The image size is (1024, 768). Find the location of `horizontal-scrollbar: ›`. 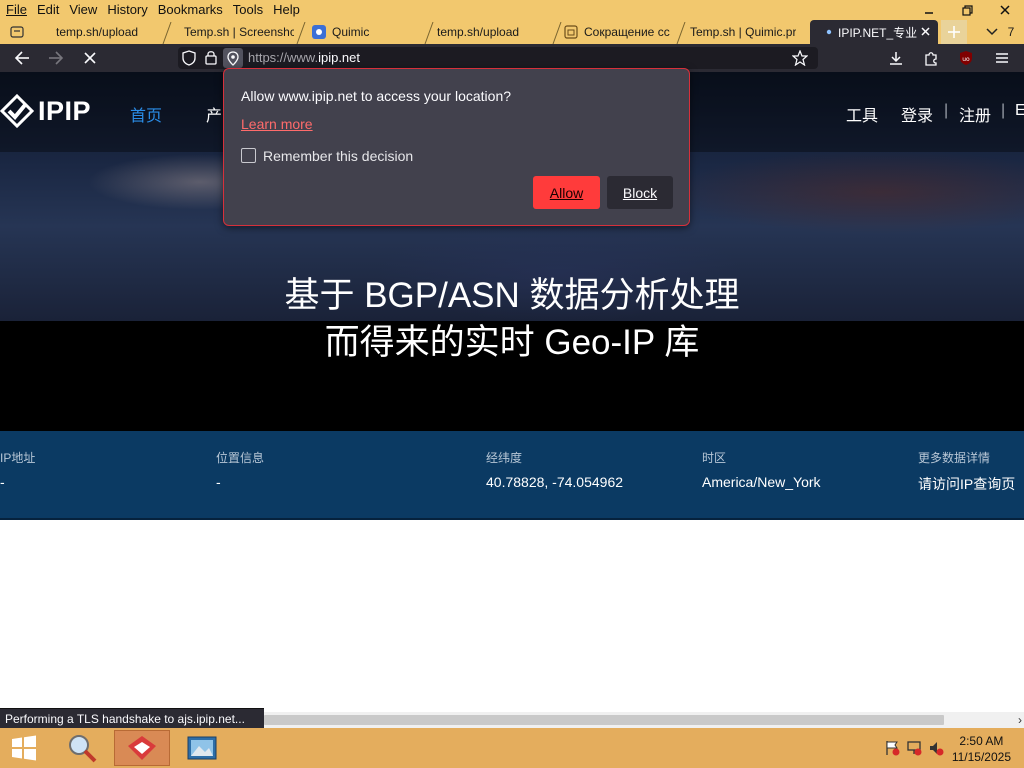

horizontal-scrollbar: › is located at coordinates (644, 720).